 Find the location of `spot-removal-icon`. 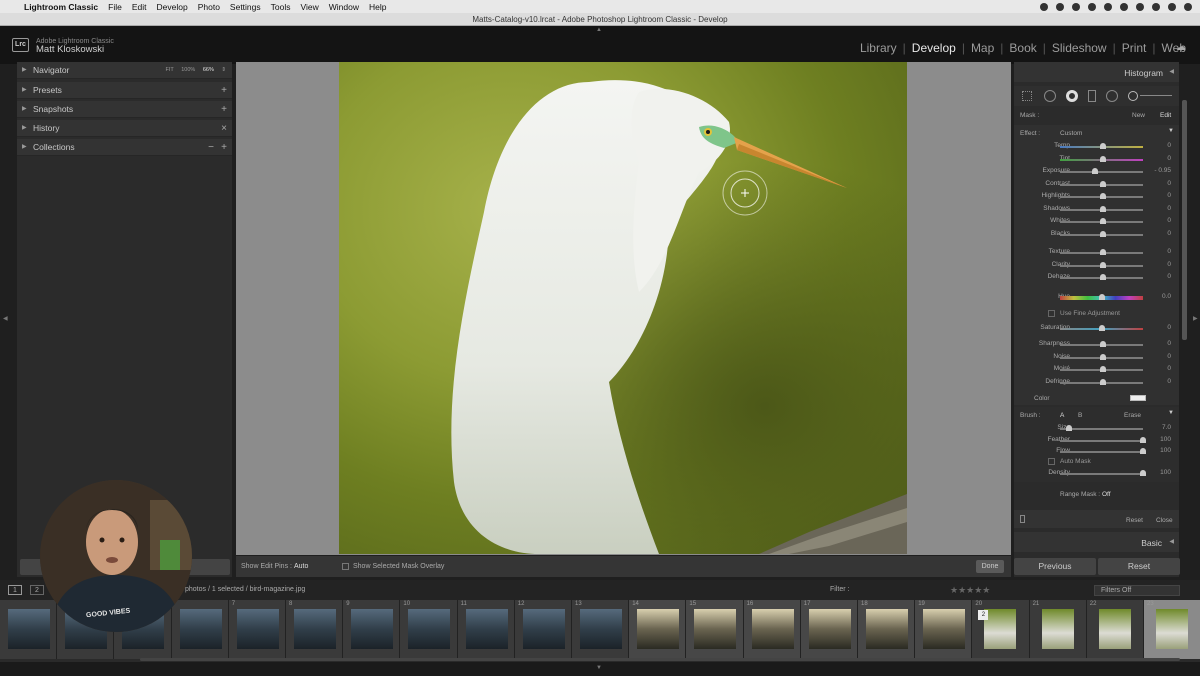

spot-removal-icon is located at coordinates (1050, 96).